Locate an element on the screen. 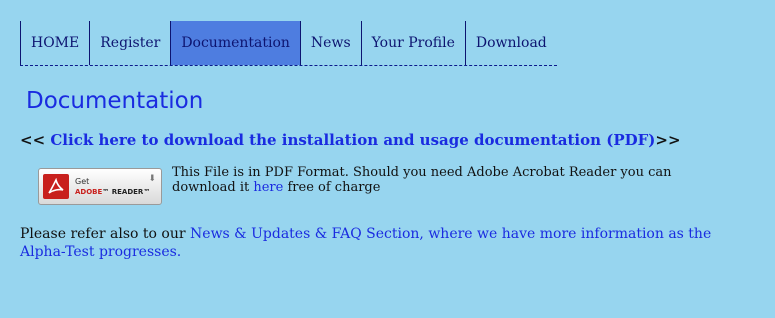 The height and width of the screenshot is (318, 775). nav-item-news: News is located at coordinates (331, 43).